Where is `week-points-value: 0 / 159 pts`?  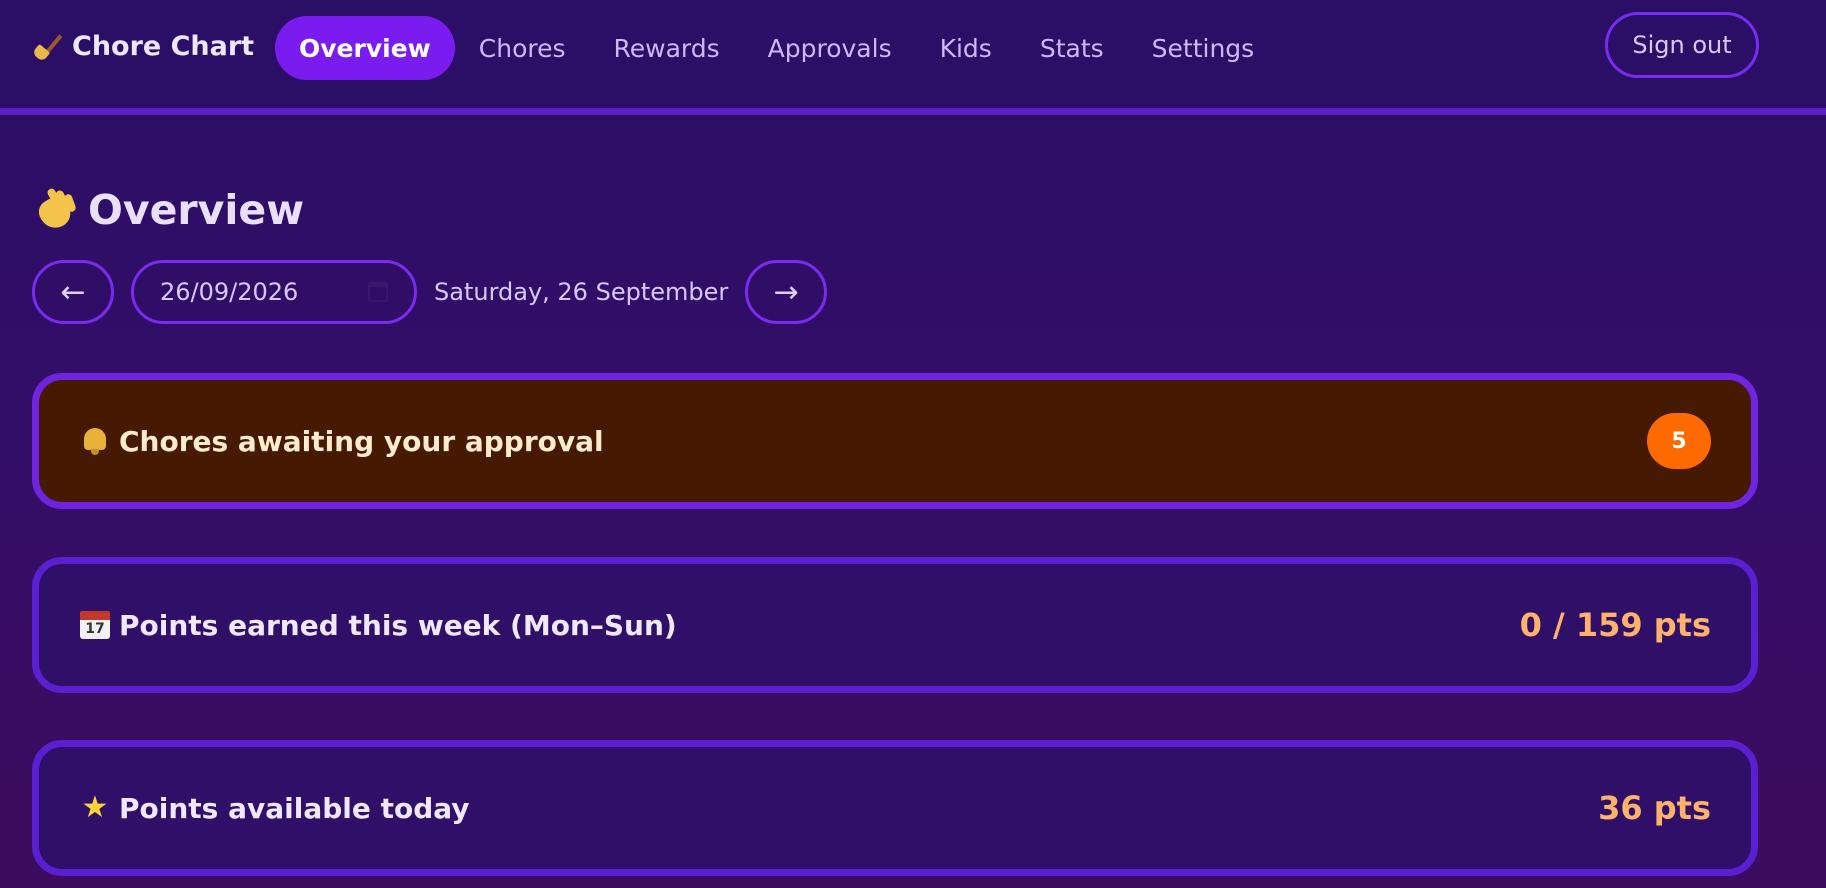
week-points-value: 0 / 159 pts is located at coordinates (1615, 625).